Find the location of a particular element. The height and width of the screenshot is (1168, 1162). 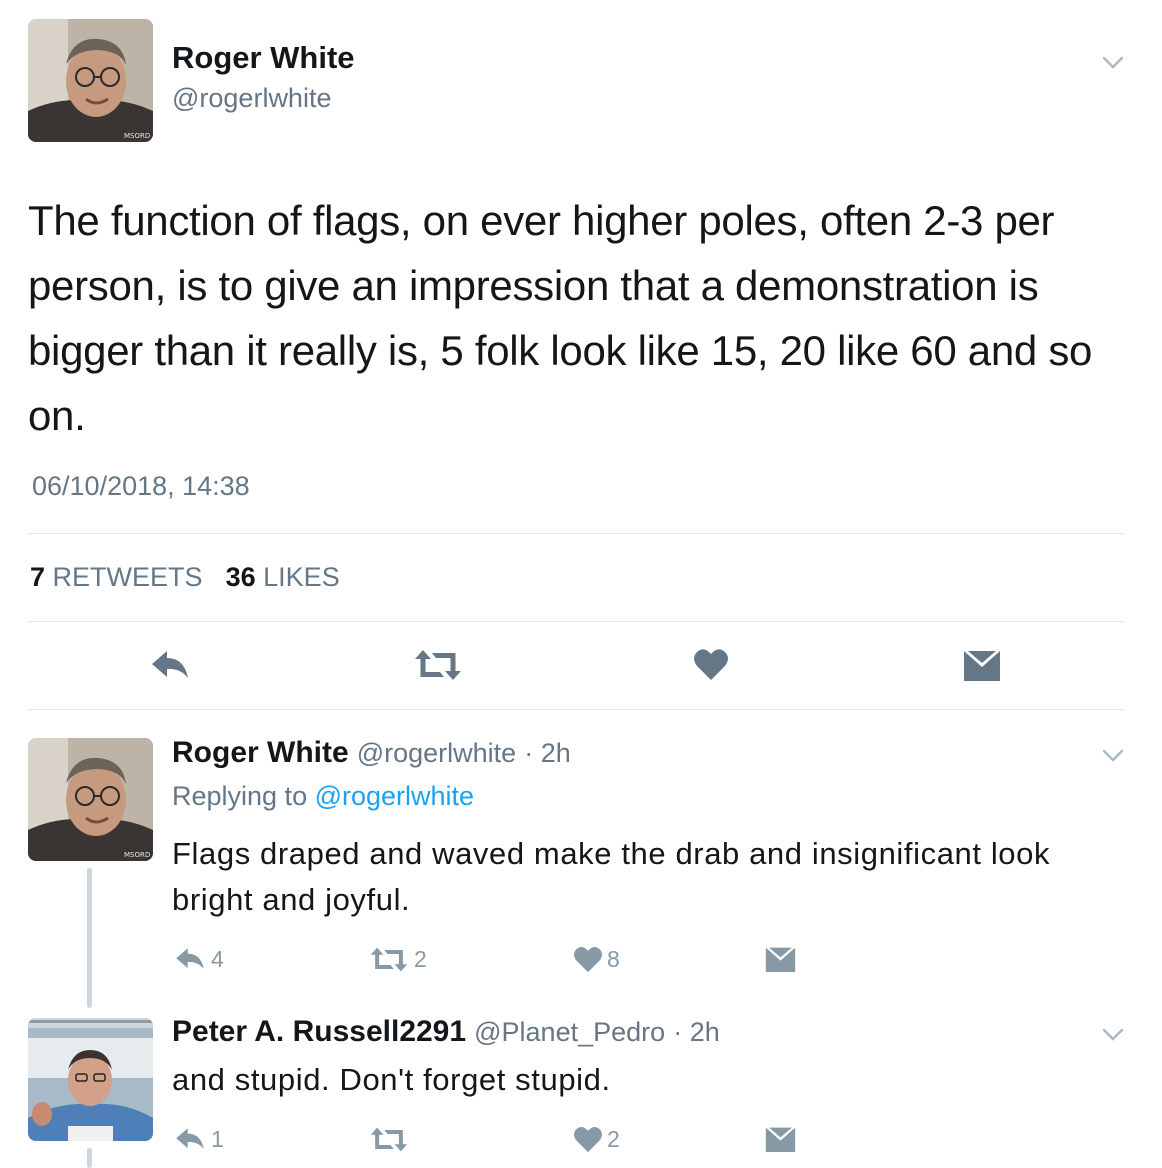

reply-header: Peter A. Russell2291 @Planet_Pedro · 2h is located at coordinates (446, 1032).